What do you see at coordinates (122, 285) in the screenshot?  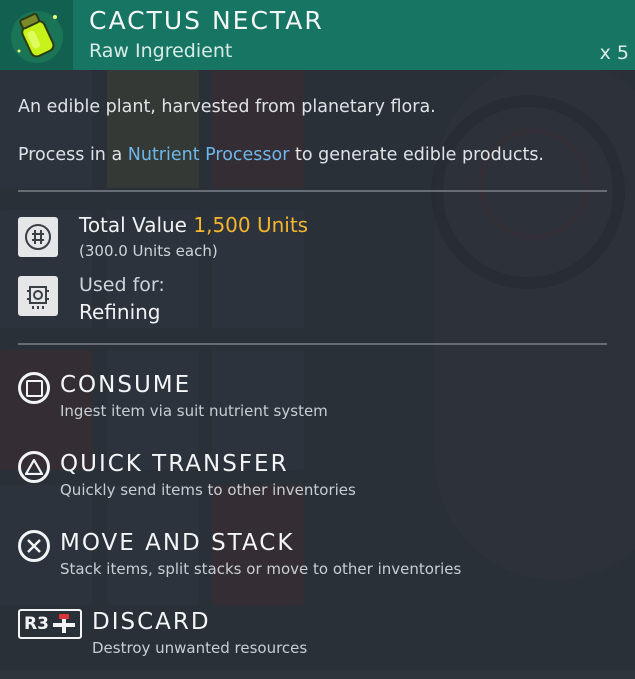 I see `used-for-label: Used for:` at bounding box center [122, 285].